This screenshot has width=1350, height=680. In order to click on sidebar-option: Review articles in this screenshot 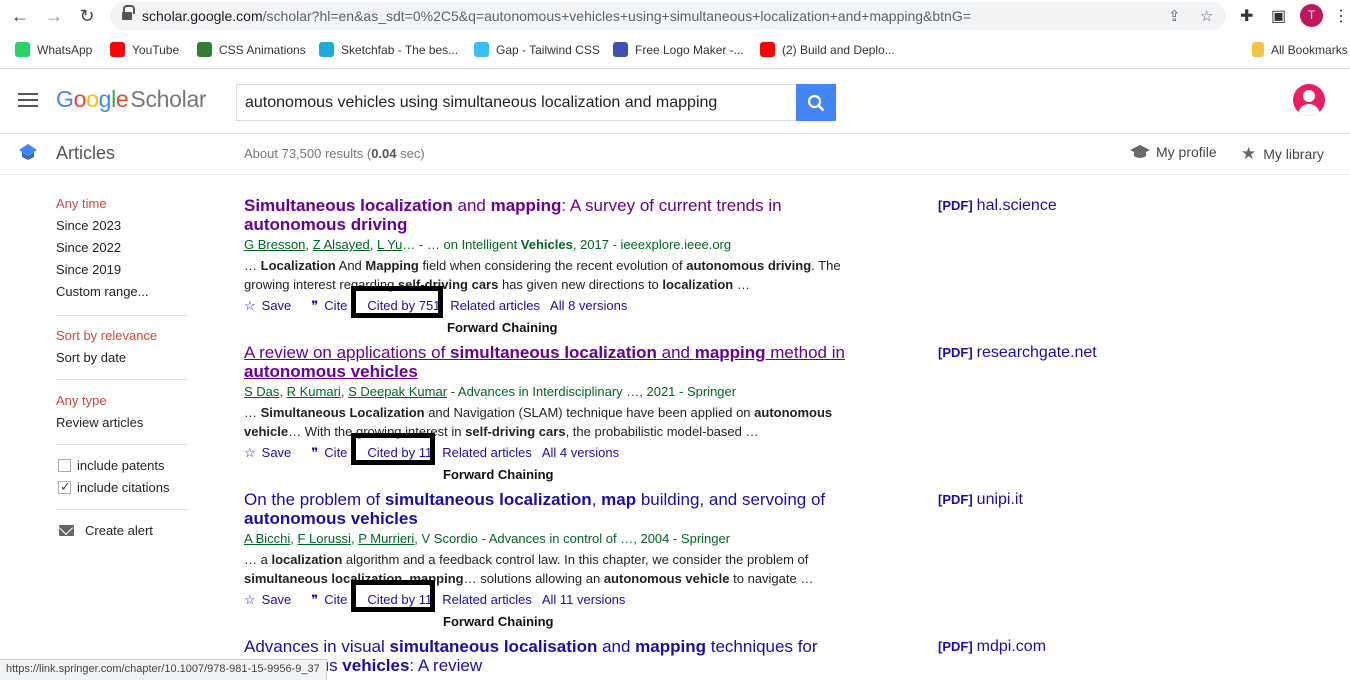, I will do `click(99, 422)`.